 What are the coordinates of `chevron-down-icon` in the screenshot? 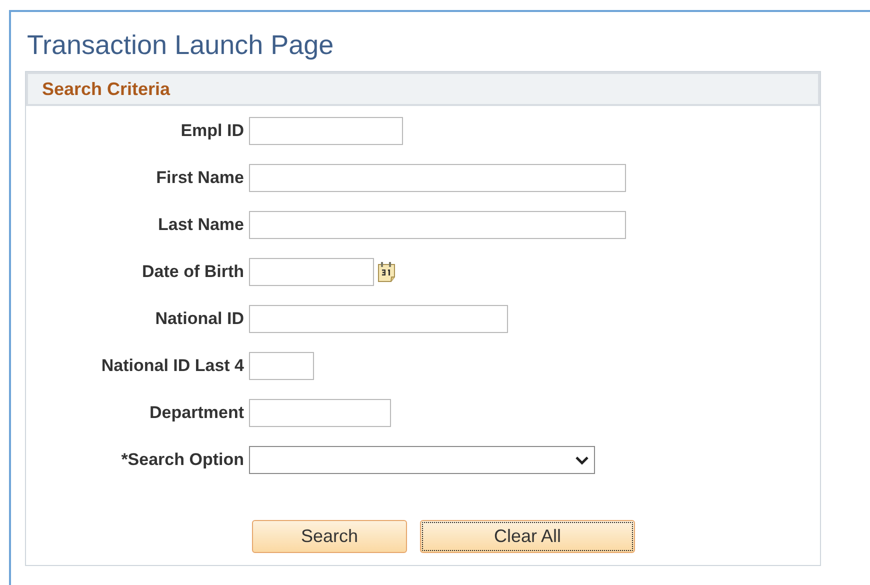 It's located at (582, 460).